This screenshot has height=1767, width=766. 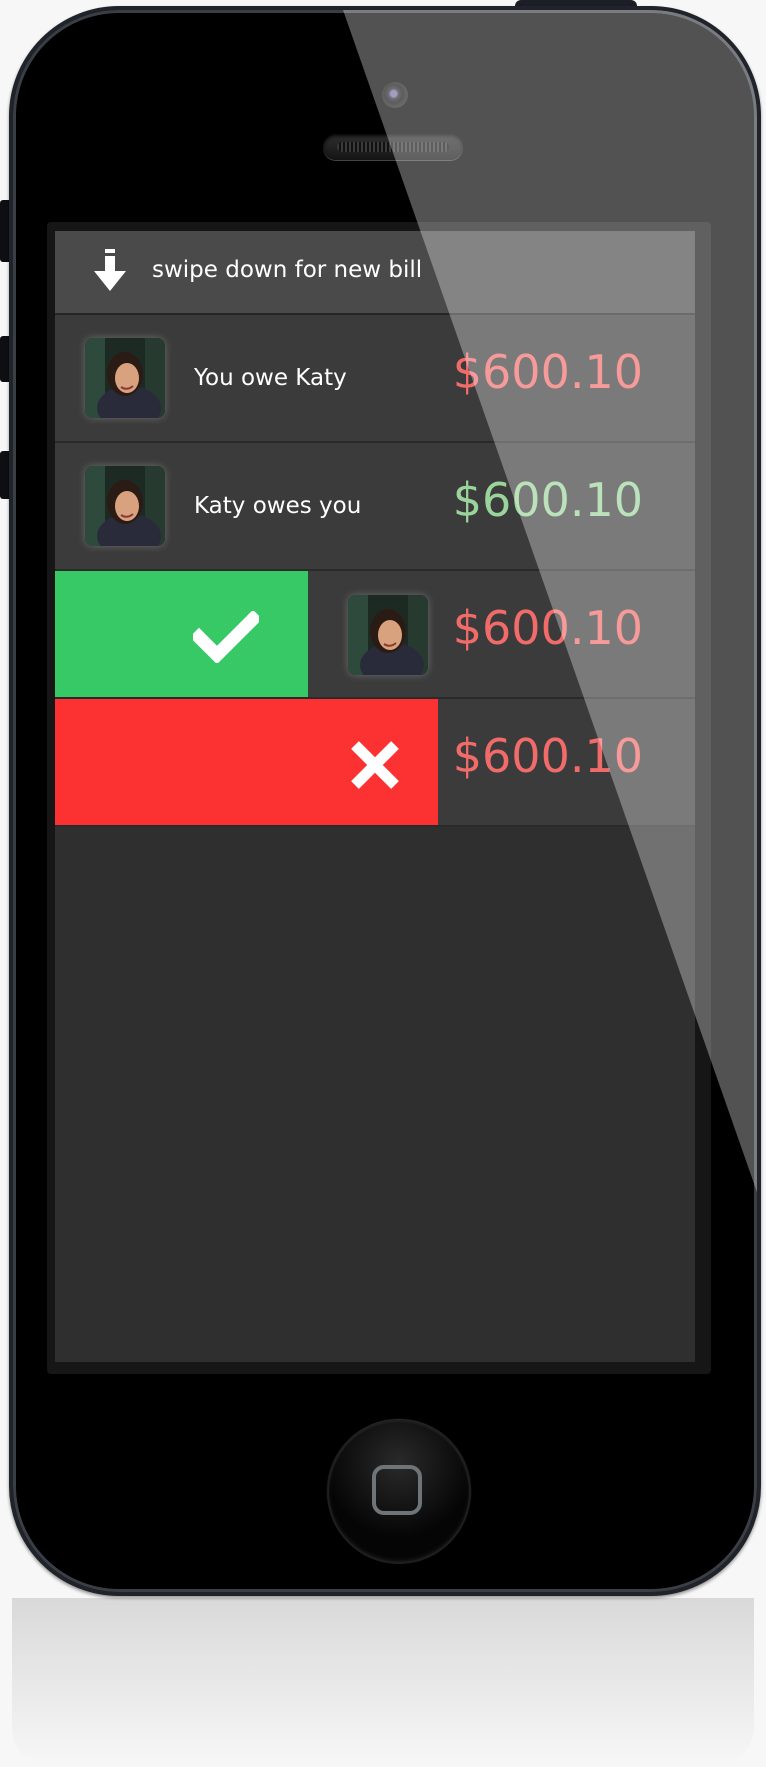 I want to click on swipe-down-header: swipe down for new bill, so click(x=375, y=273).